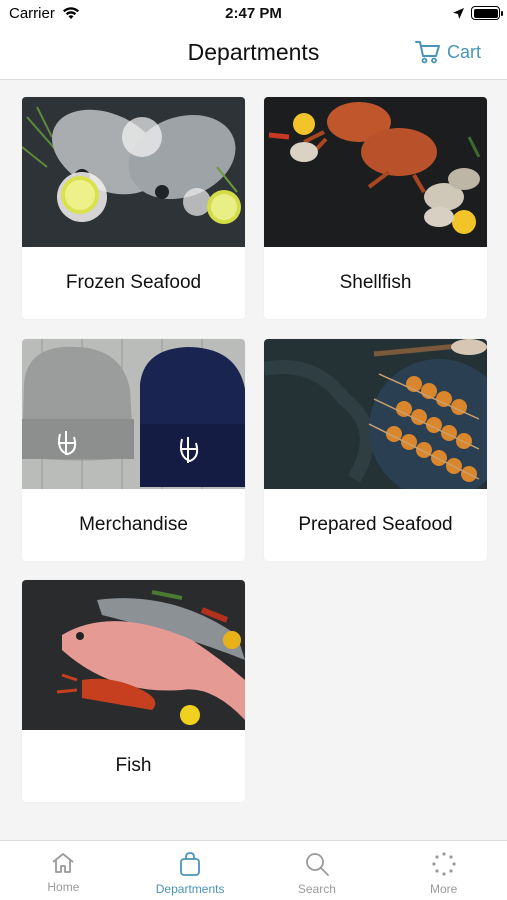 This screenshot has height=900, width=507. I want to click on cart-button: Cart, so click(447, 52).